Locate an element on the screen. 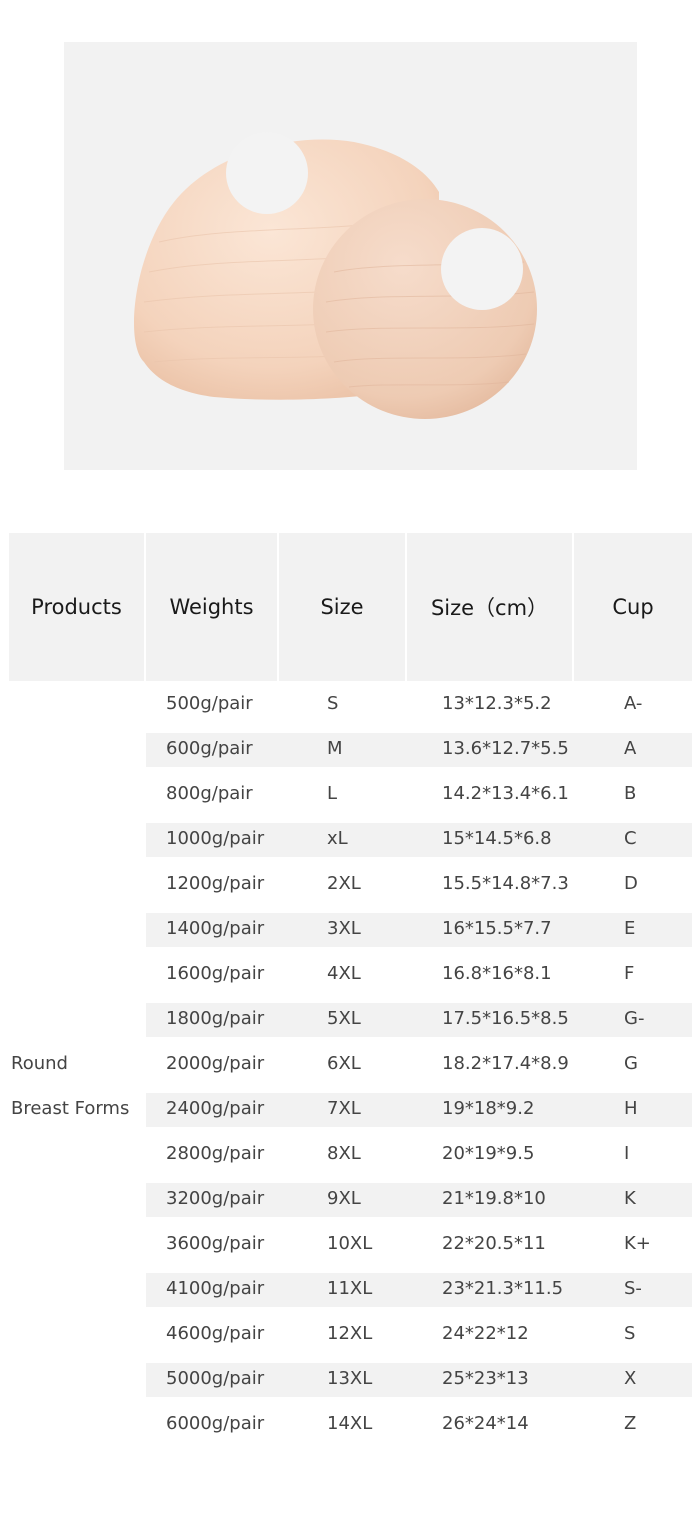 The image size is (700, 1523). weight-cell: 4600g/pair is located at coordinates (215, 1333).